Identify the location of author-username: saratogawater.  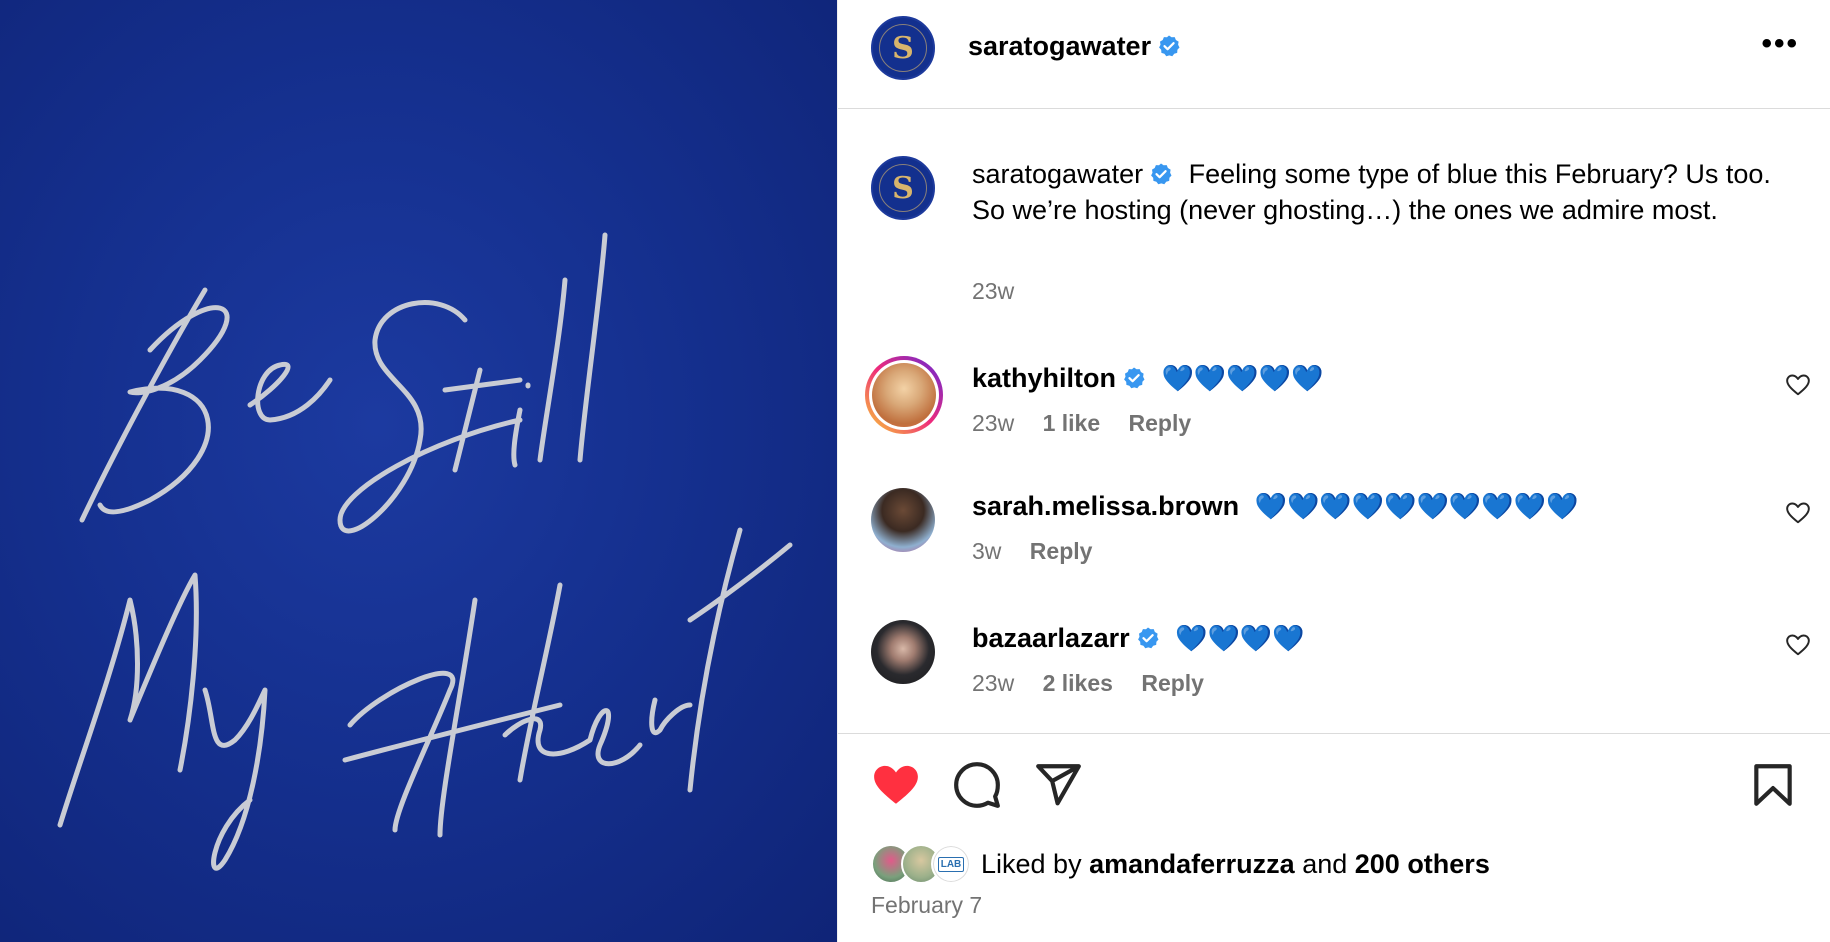
(1074, 46).